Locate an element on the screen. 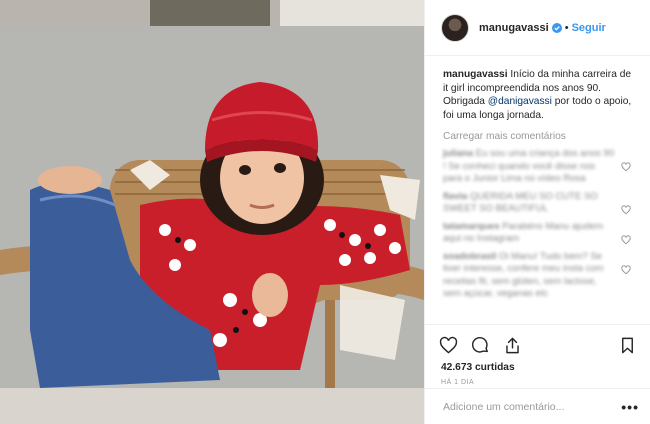 Image resolution: width=650 pixels, height=424 pixels. post-actions: 42.673 curtidas HÁ 1 DIA is located at coordinates (537, 355).